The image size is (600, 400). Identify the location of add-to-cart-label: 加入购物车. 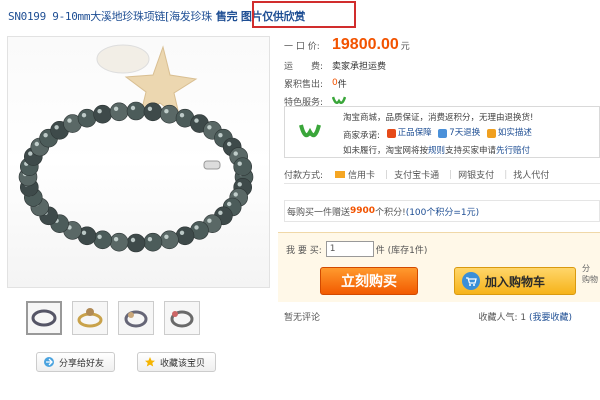
(515, 281).